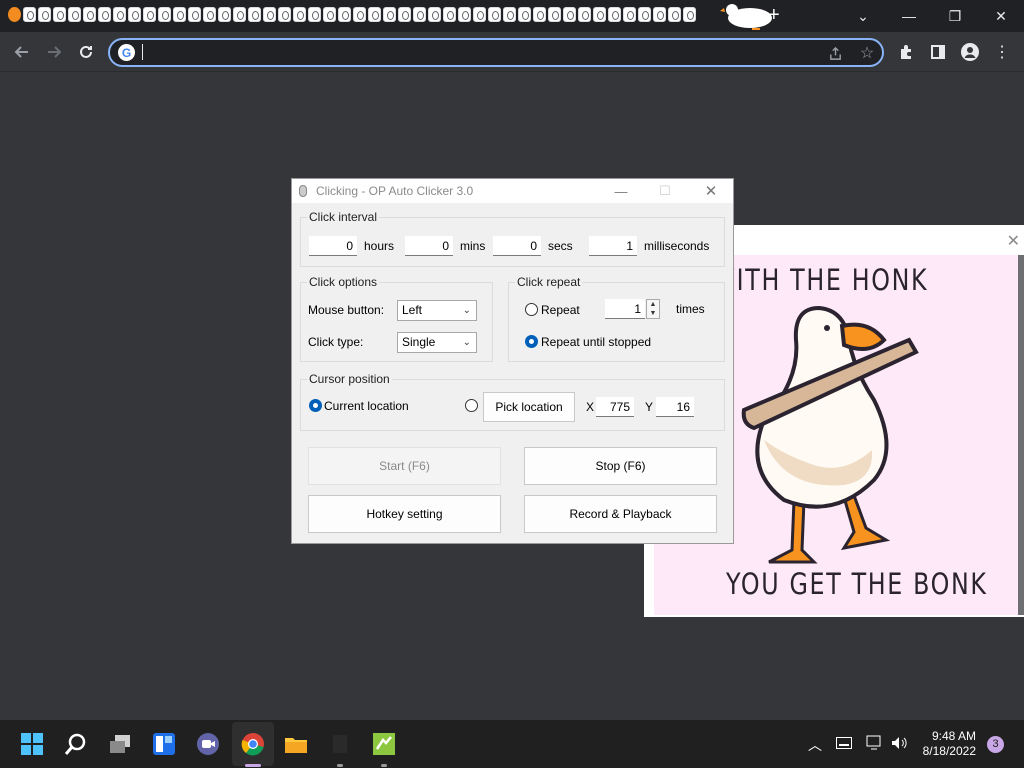 Image resolution: width=1024 pixels, height=768 pixels. Describe the element at coordinates (863, 16) in the screenshot. I see `tab-search-icon: ⌄` at that location.